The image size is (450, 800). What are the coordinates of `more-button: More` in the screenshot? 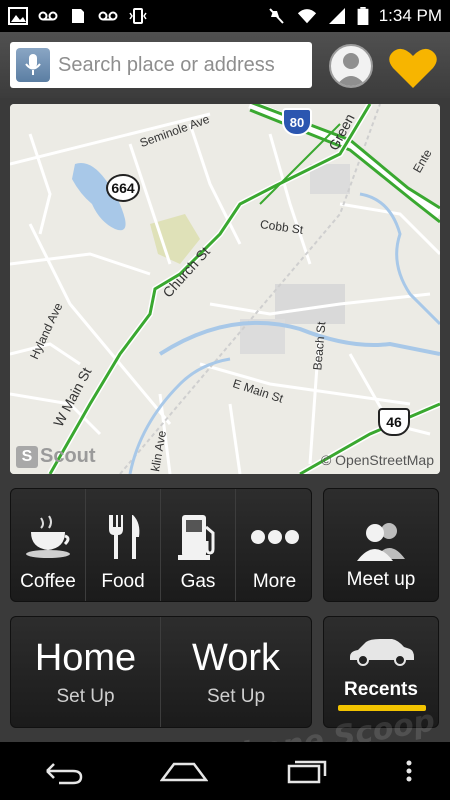 It's located at (274, 545).